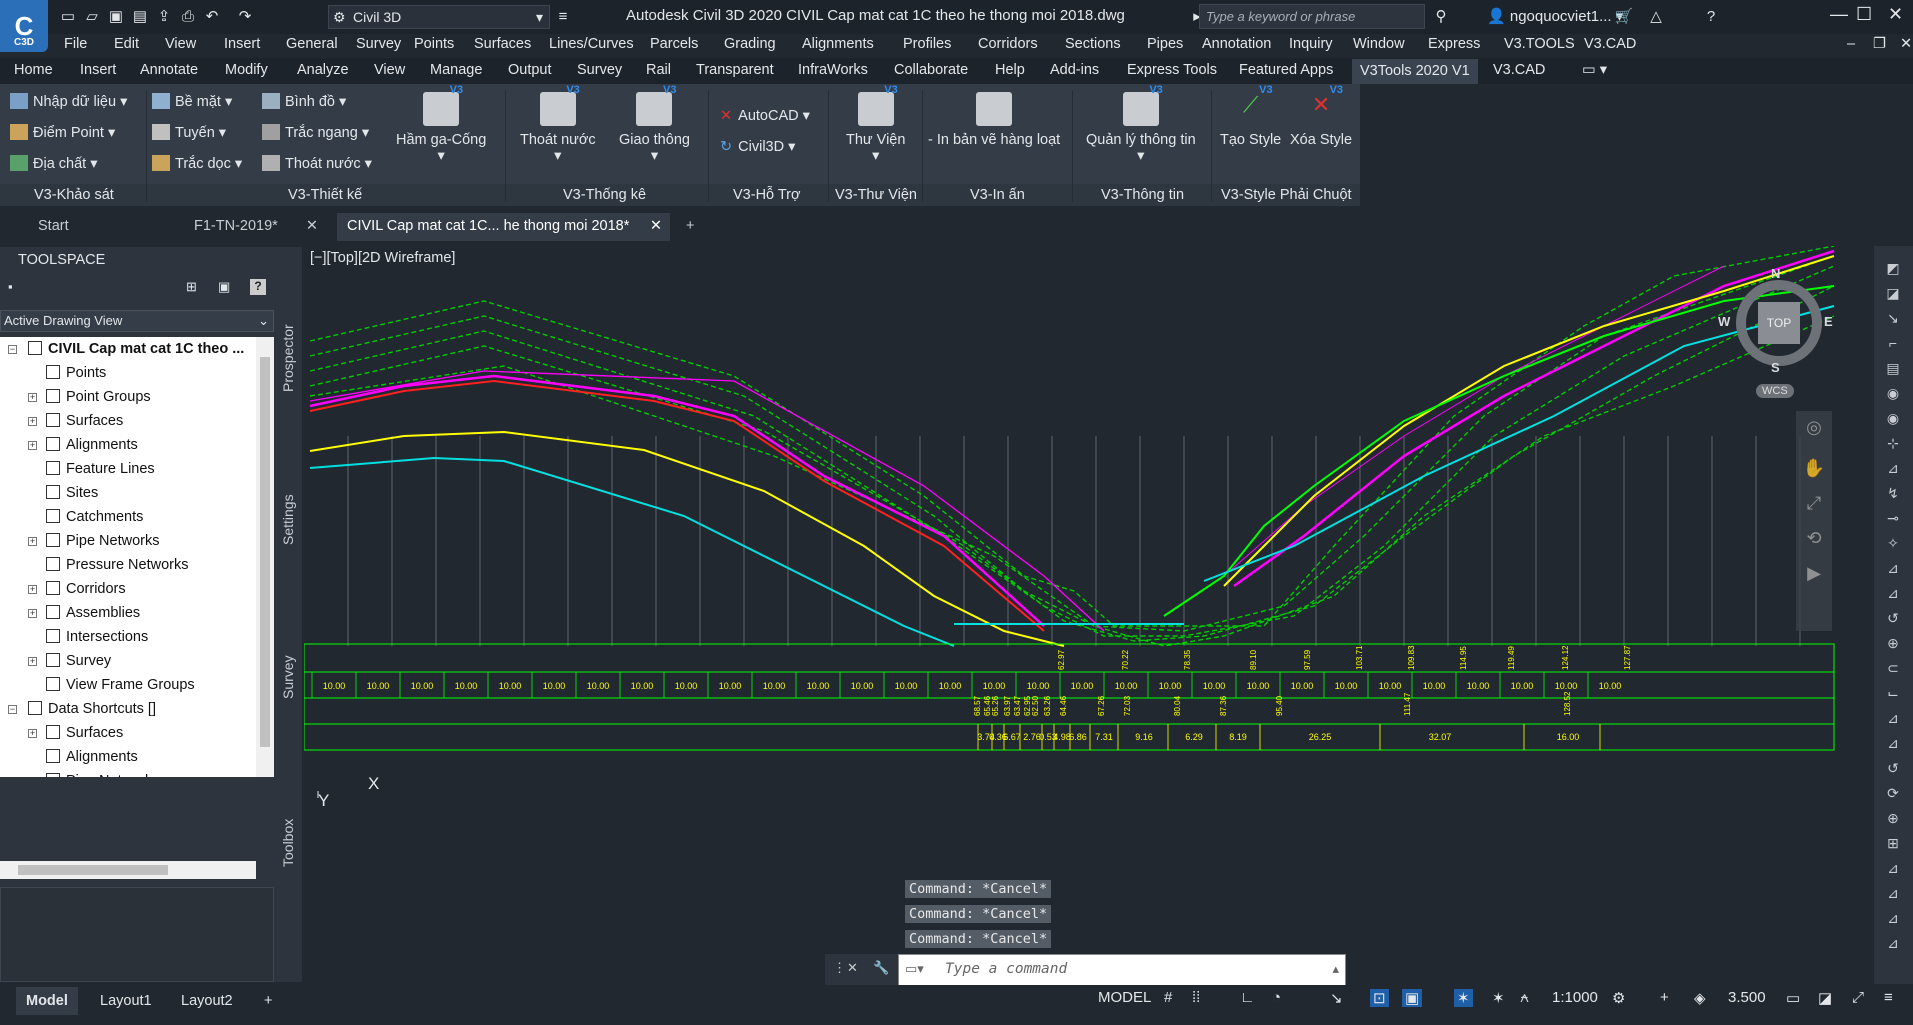  What do you see at coordinates (439, 17) in the screenshot?
I see `workspace-selector: ⚙ Civil 3D ▾` at bounding box center [439, 17].